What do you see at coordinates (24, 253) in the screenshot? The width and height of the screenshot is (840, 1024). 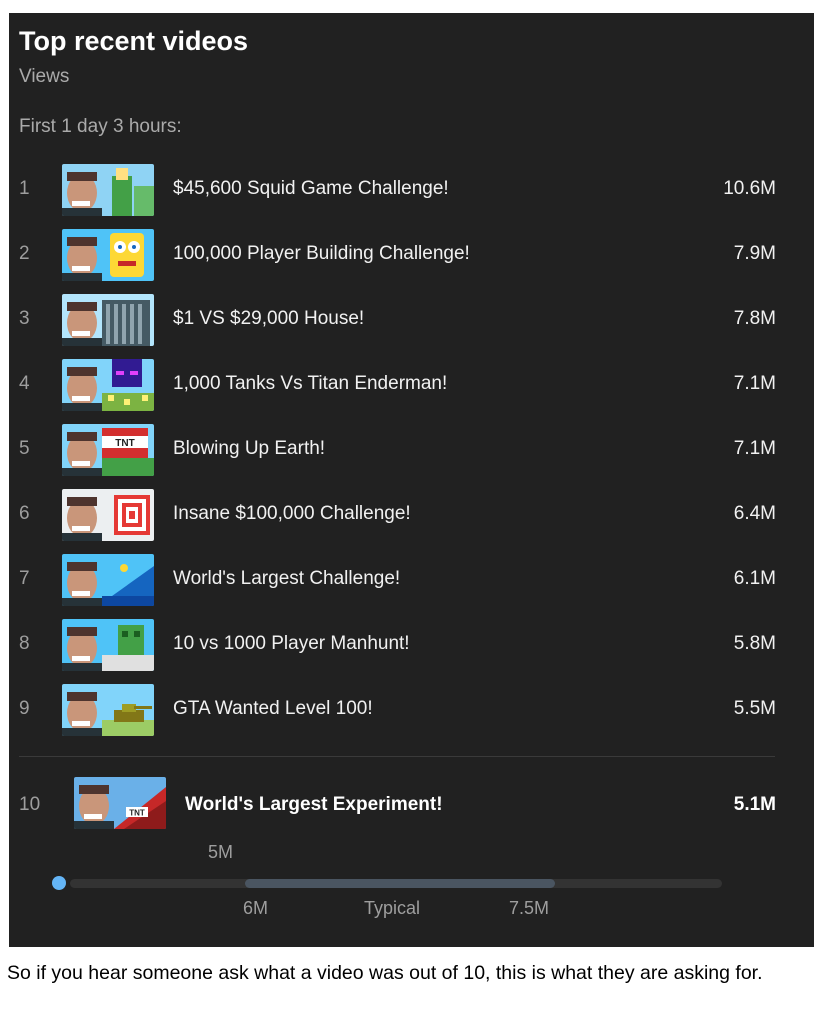 I see `rank-number: 2` at bounding box center [24, 253].